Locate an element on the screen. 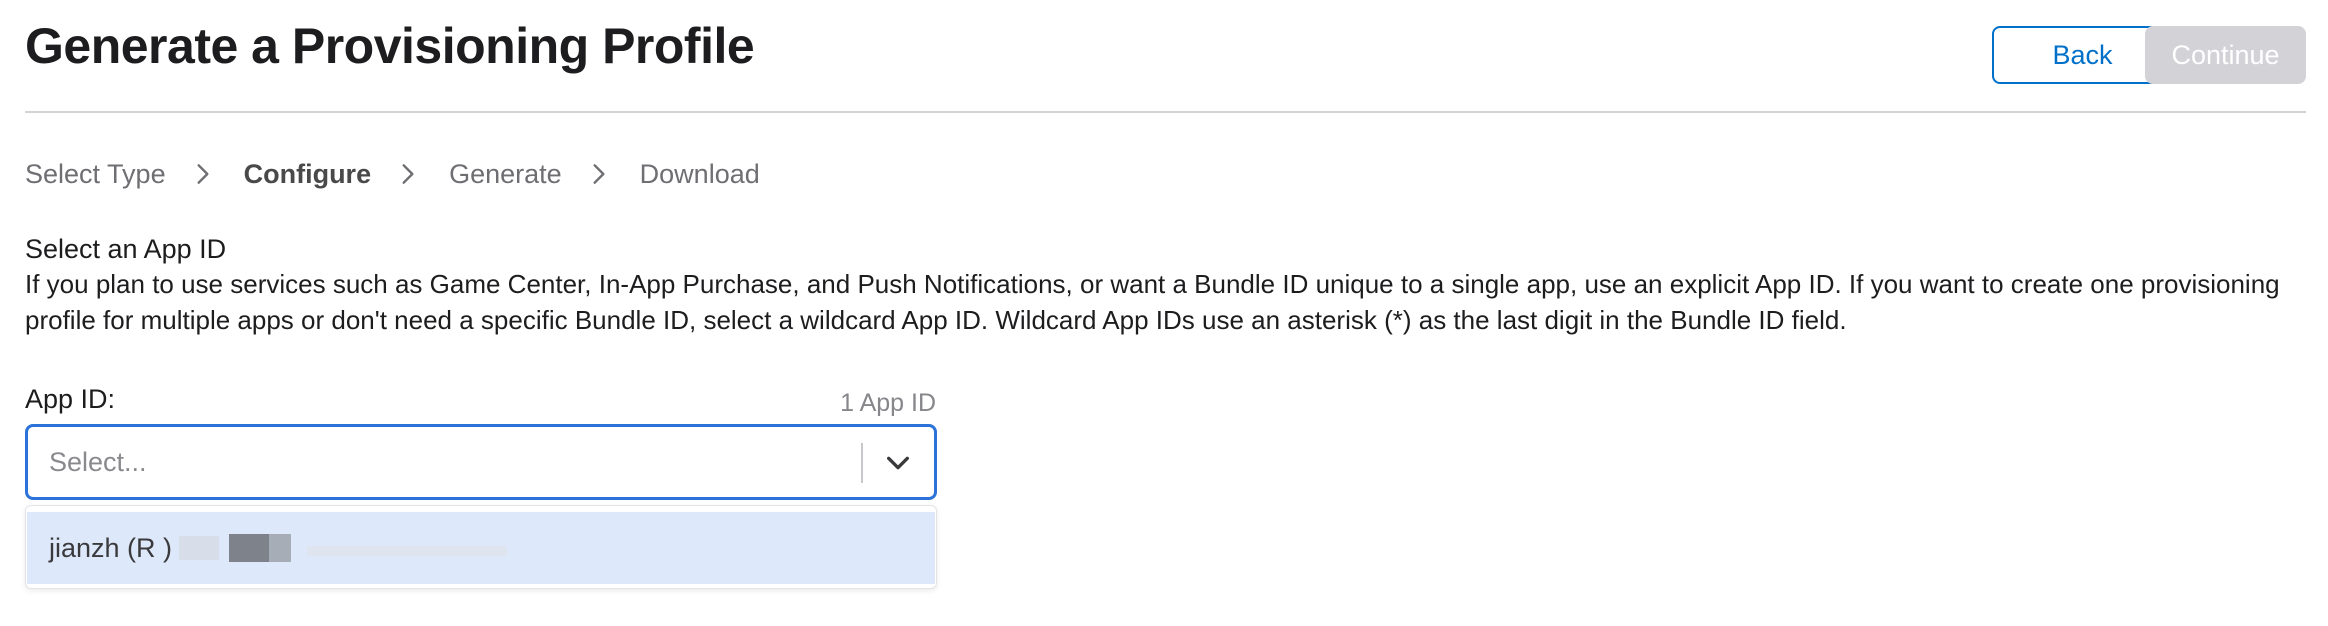 The image size is (2328, 626). app-id-option: jianzh (R ) is located at coordinates (481, 548).